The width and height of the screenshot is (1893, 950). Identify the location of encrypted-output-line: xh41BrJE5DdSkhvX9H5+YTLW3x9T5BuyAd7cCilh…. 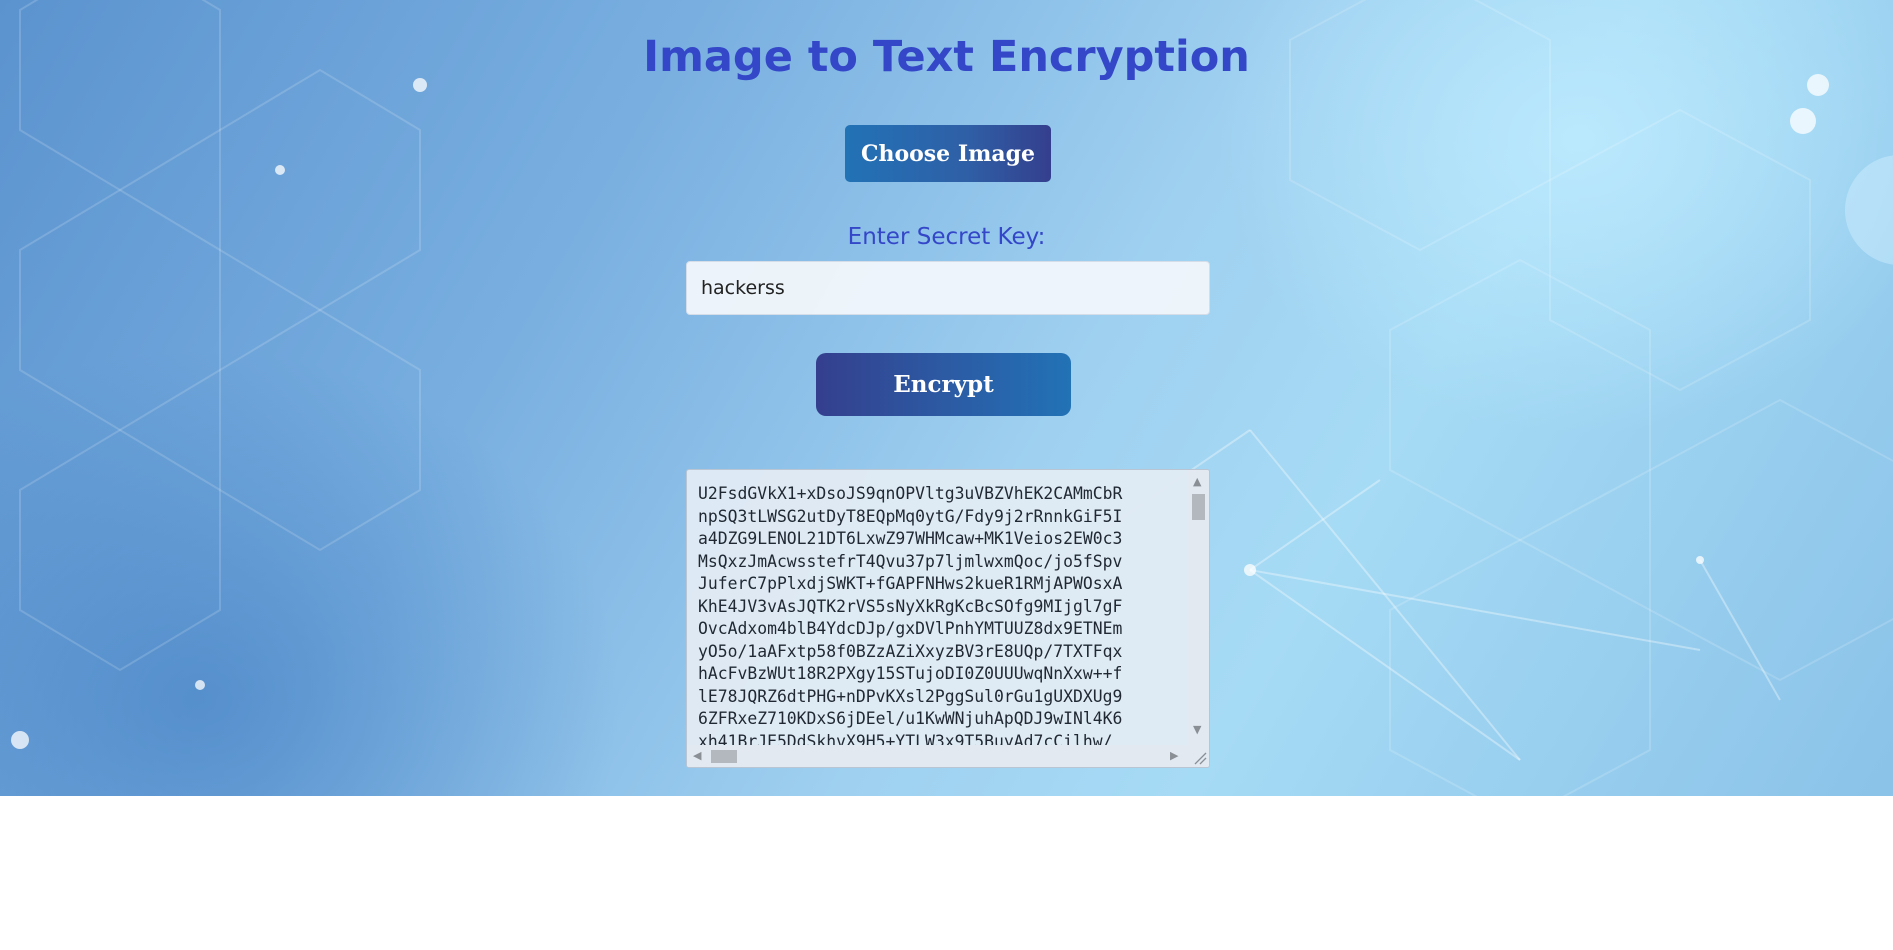
(905, 739).